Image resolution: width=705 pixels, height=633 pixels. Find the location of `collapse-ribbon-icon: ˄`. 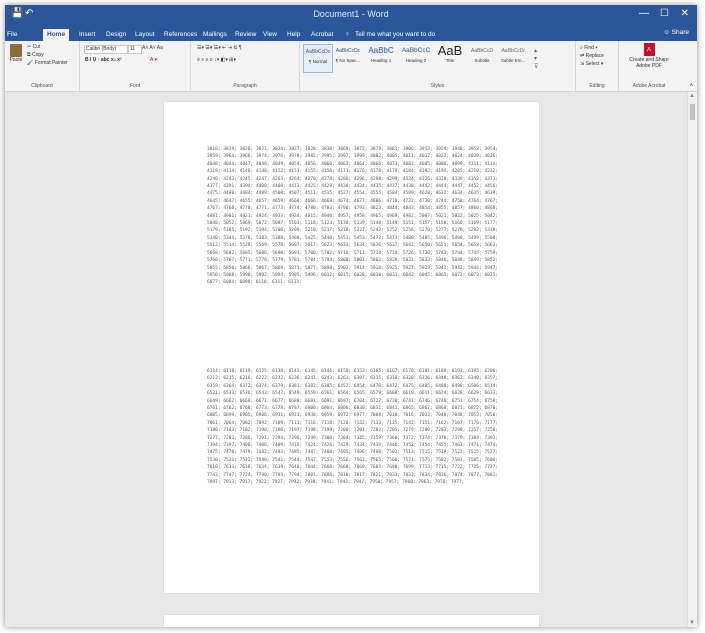

collapse-ribbon-icon: ˄ is located at coordinates (691, 86).